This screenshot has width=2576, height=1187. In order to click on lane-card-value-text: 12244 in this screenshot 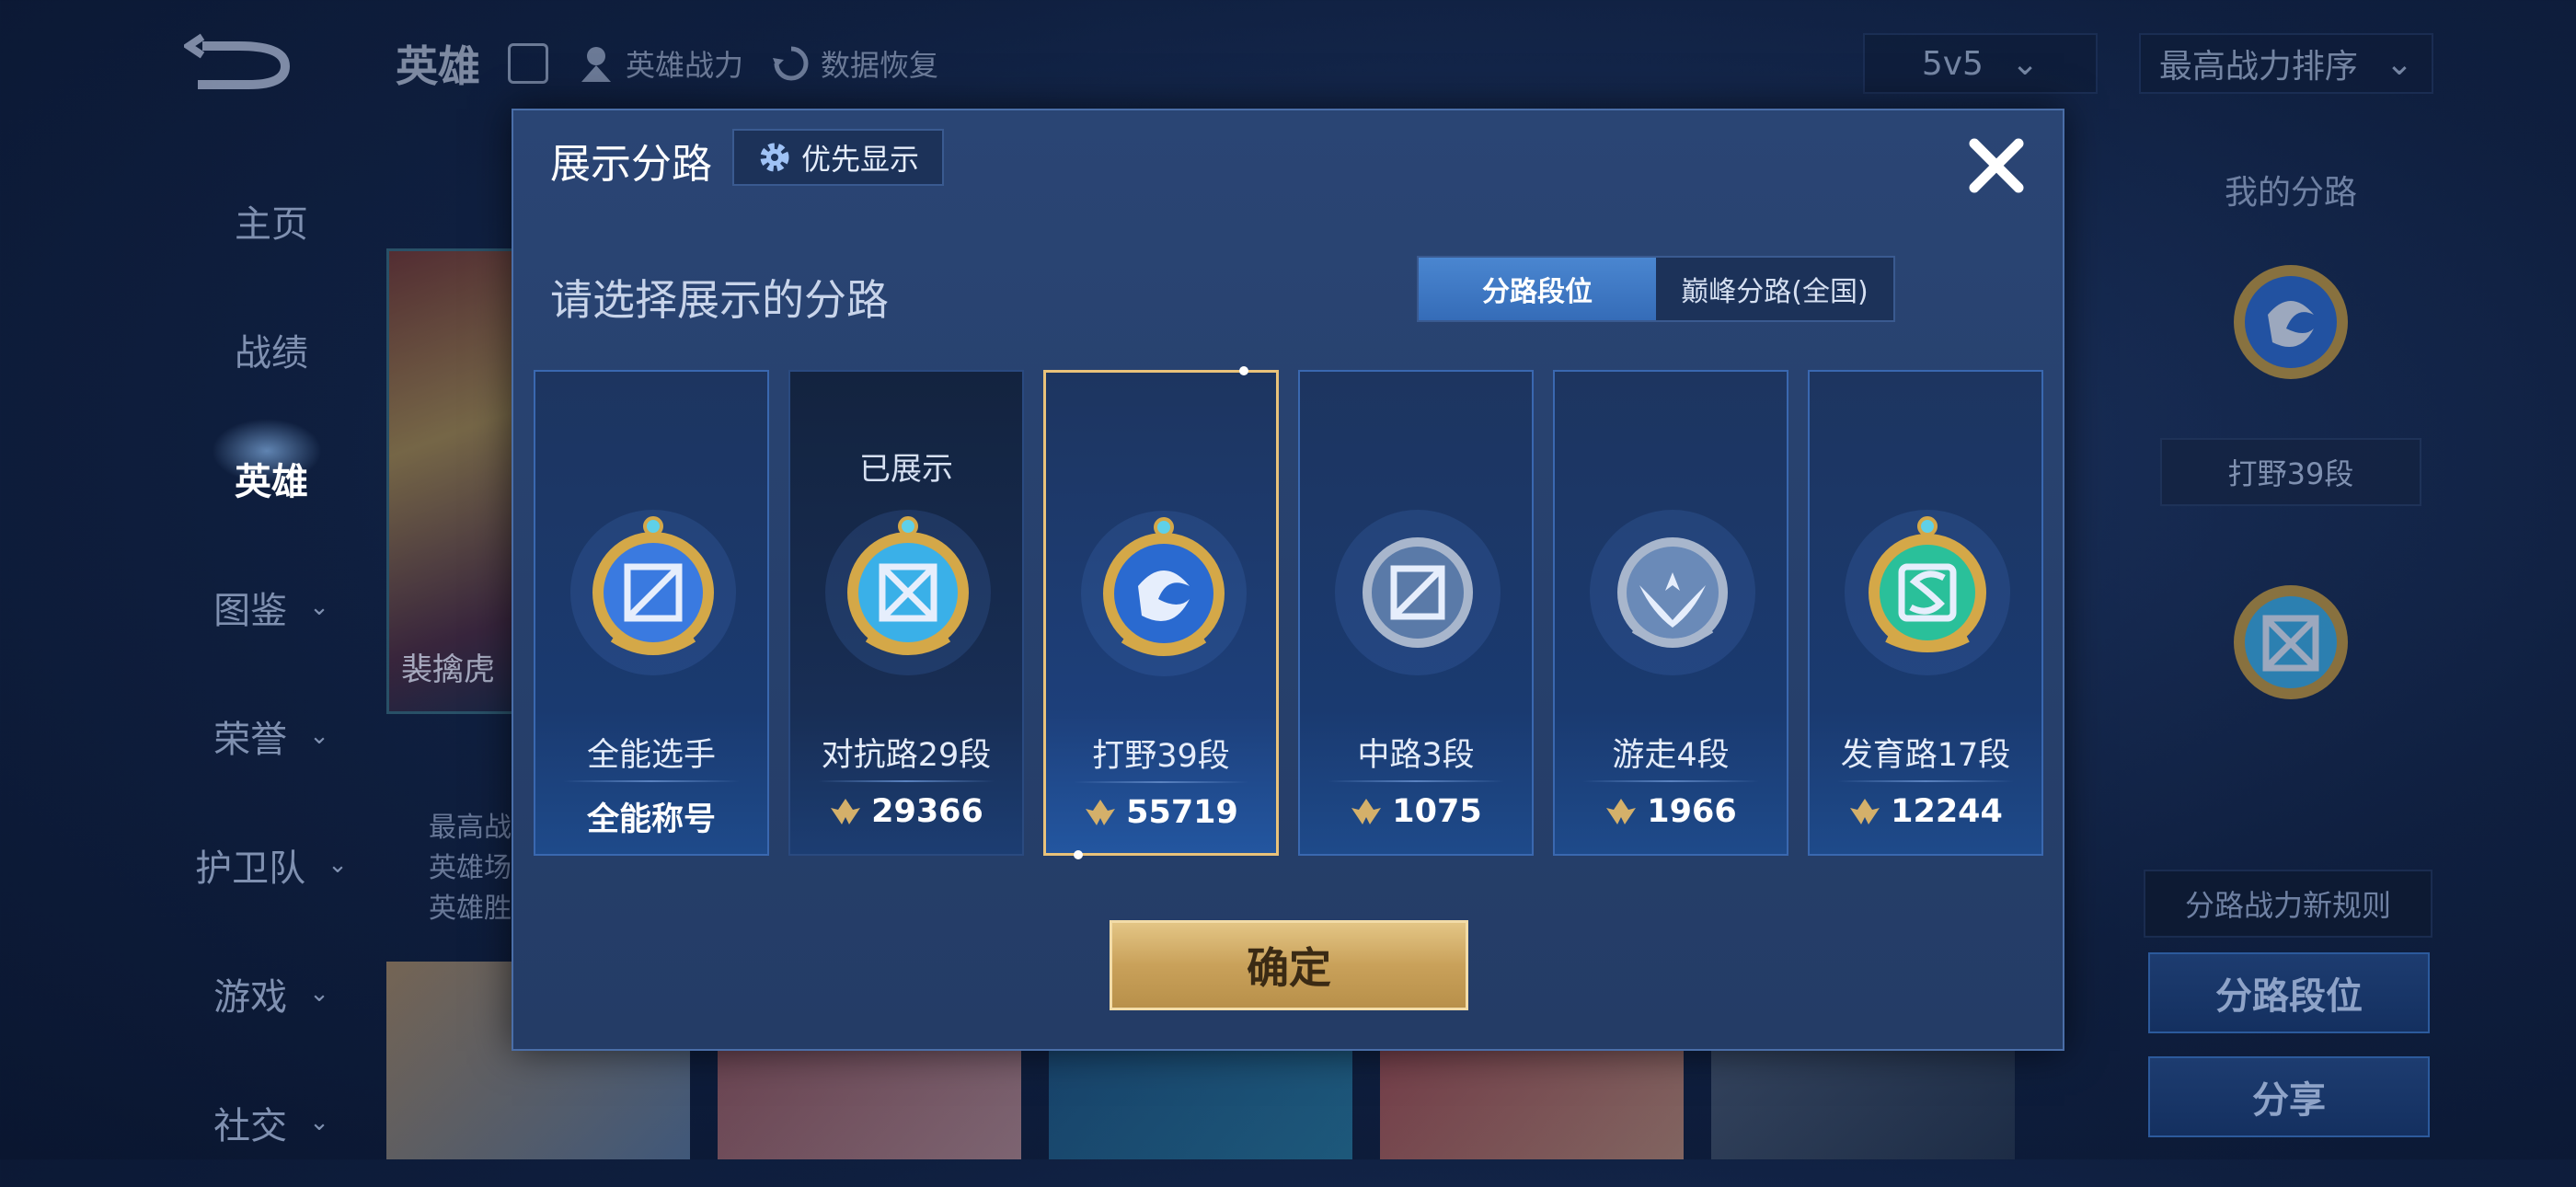, I will do `click(1947, 811)`.